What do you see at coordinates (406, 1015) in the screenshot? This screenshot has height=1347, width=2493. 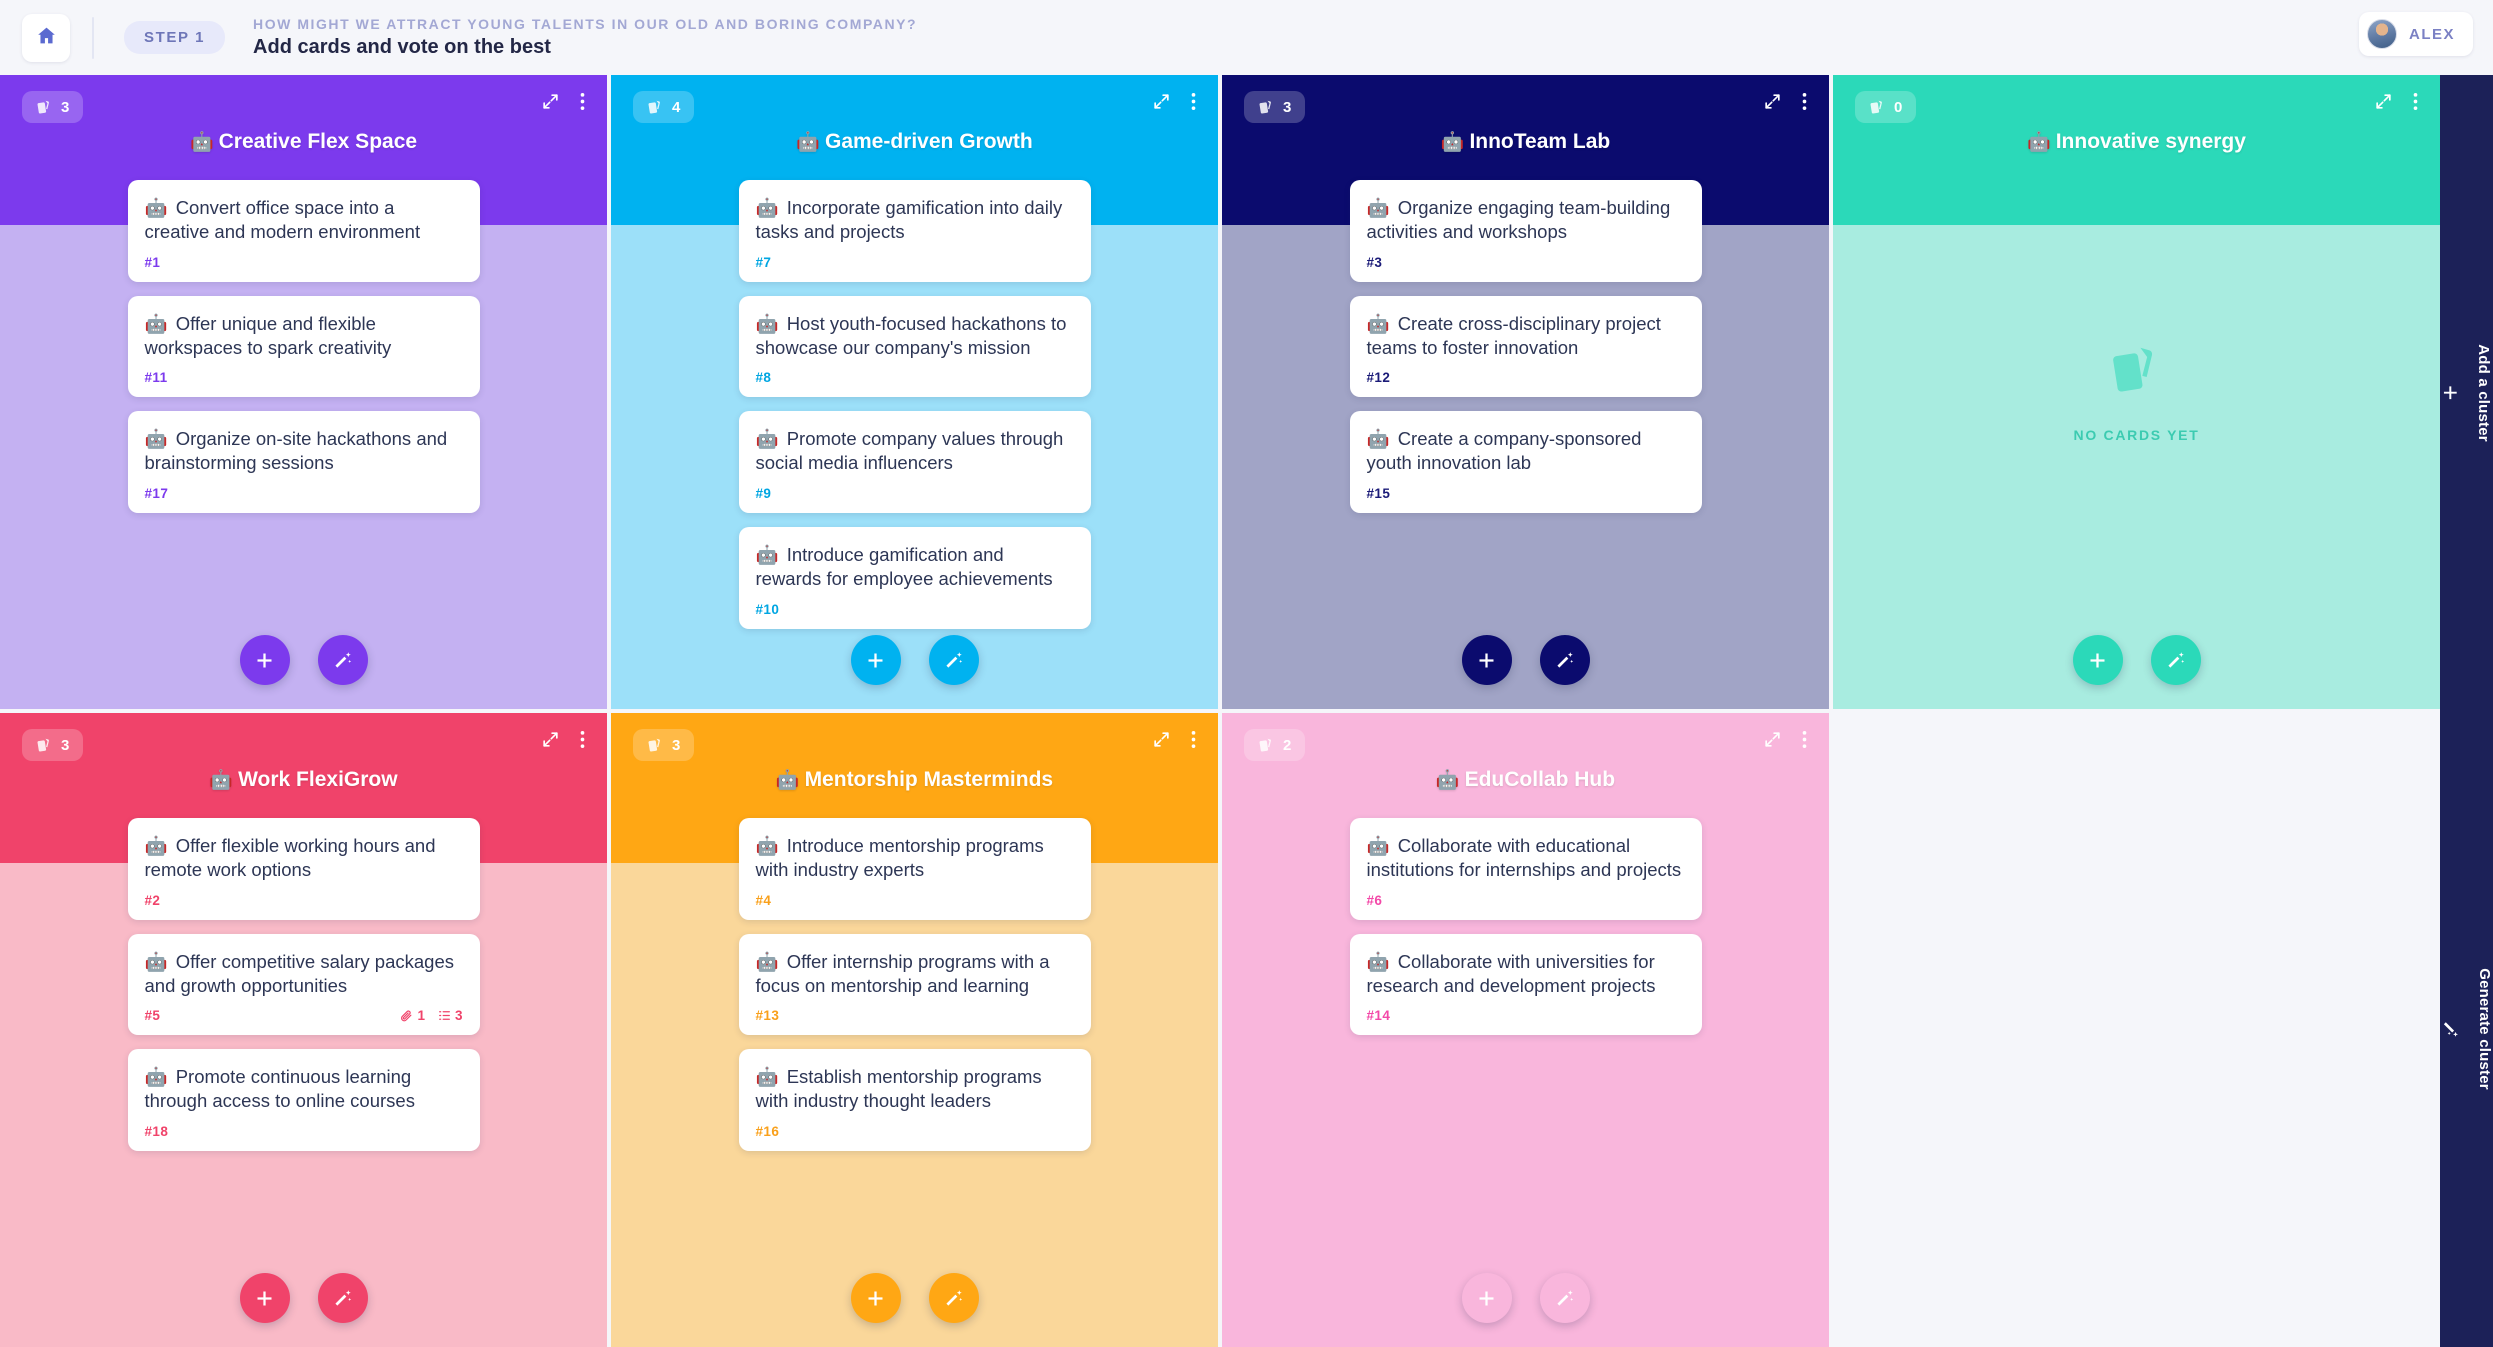 I see `attachment-icon` at bounding box center [406, 1015].